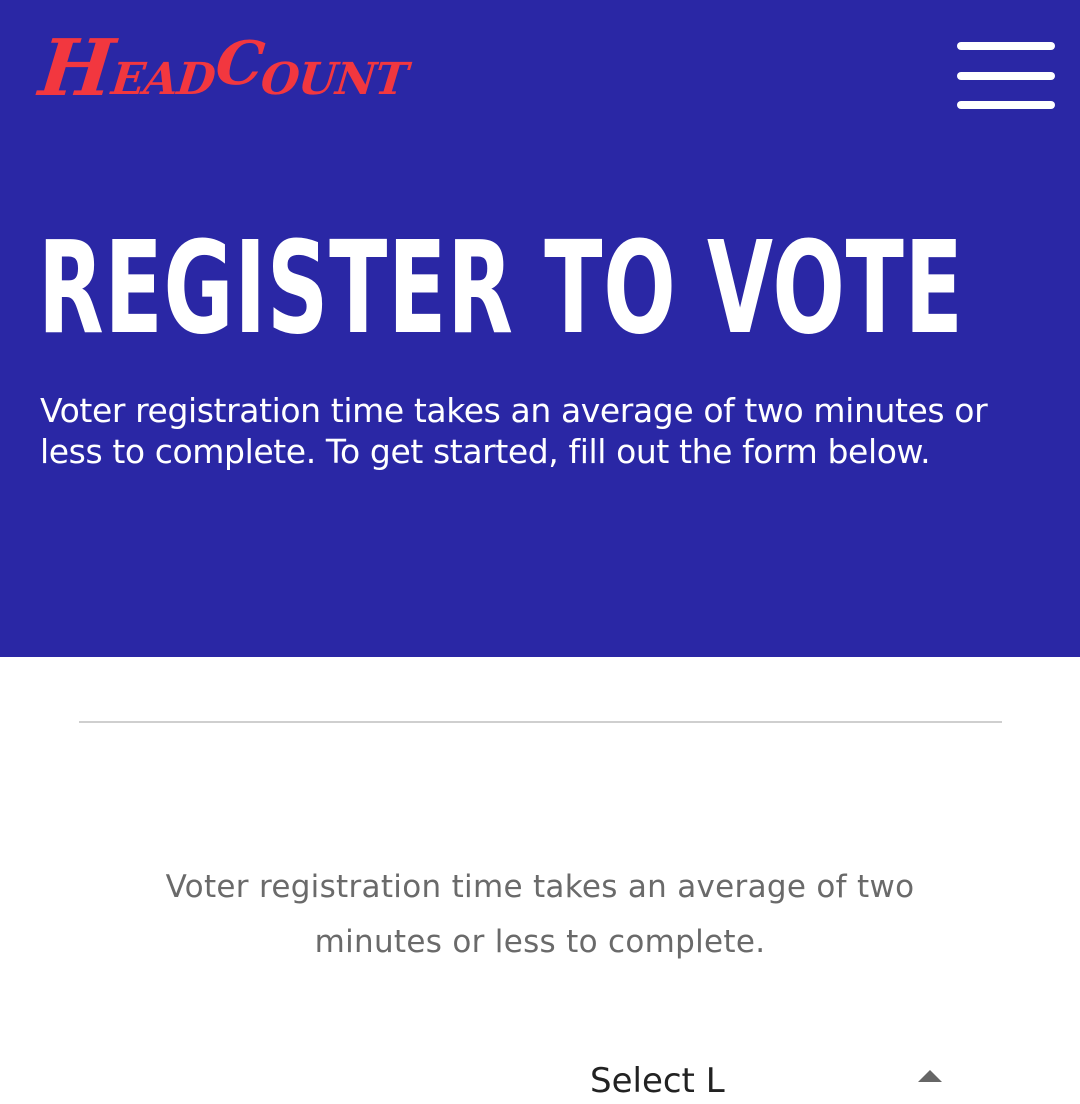  What do you see at coordinates (930, 1076) in the screenshot?
I see `select-arrow-icon` at bounding box center [930, 1076].